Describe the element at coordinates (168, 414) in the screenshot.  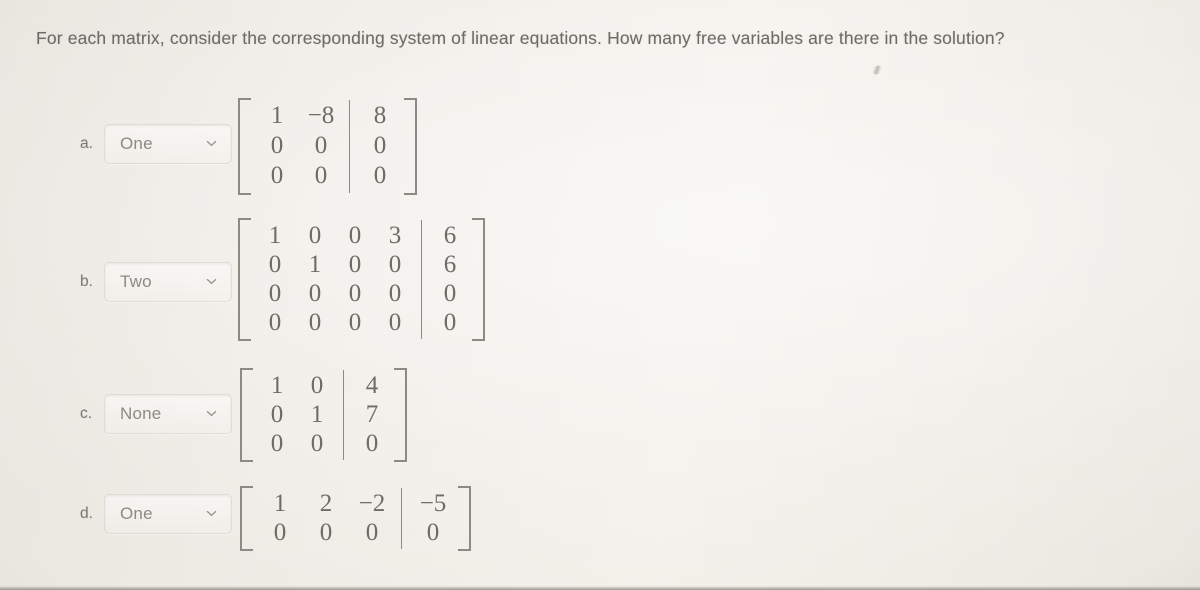
I see `answer-select-c: None` at that location.